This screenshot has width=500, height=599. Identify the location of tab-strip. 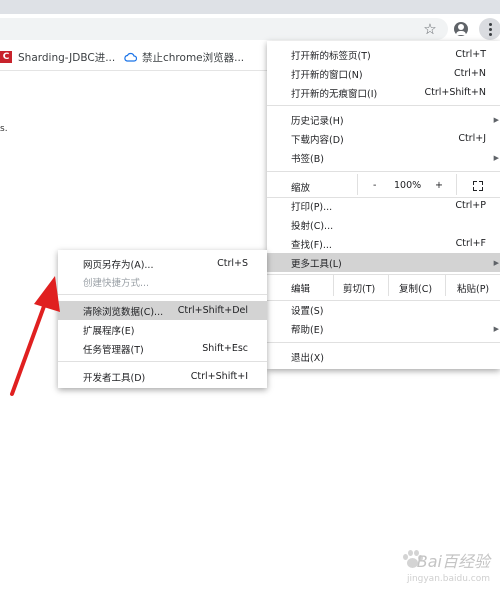
(250, 7).